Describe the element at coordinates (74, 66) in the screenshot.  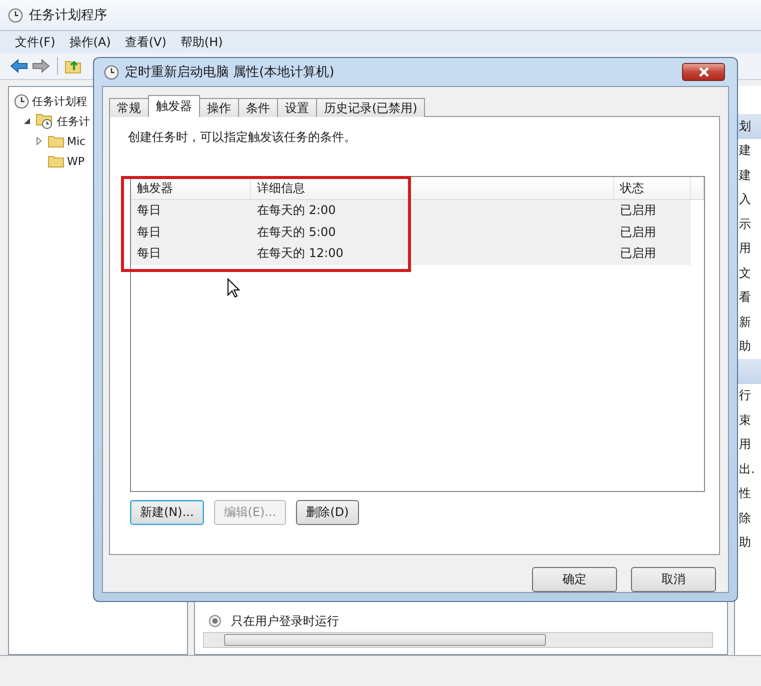
I see `folder-up-icon` at that location.